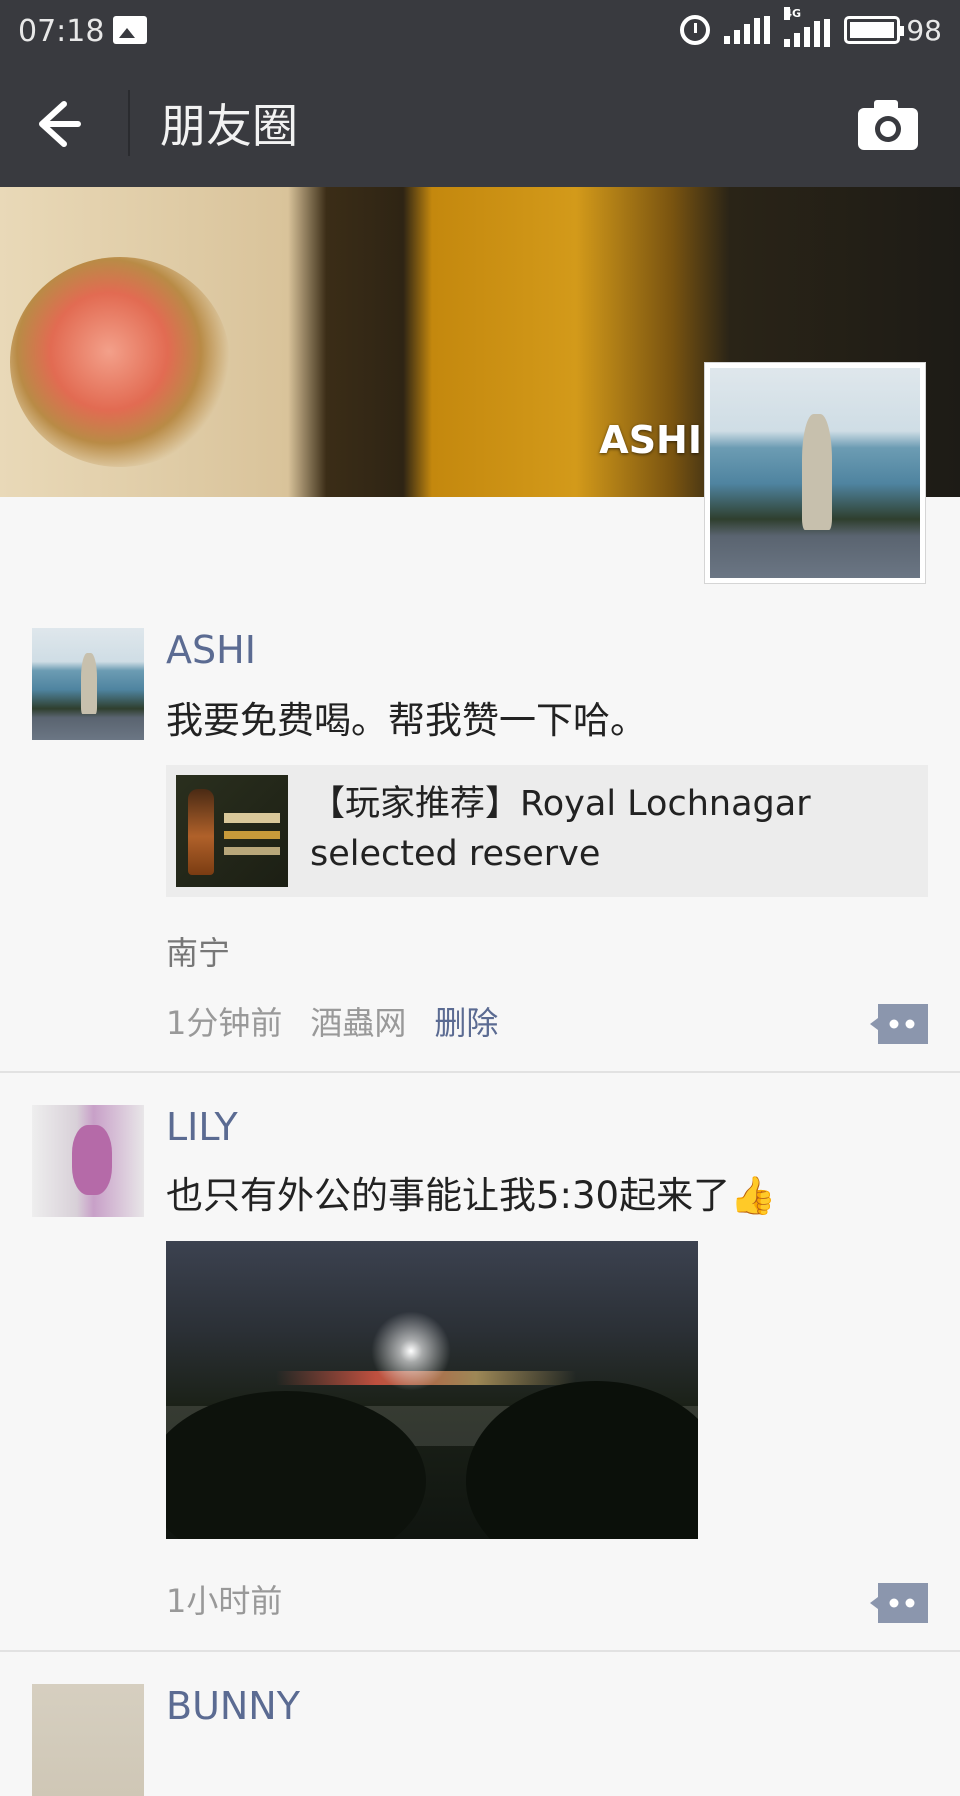 The image size is (960, 1796). I want to click on location-label: 南宁, so click(198, 951).